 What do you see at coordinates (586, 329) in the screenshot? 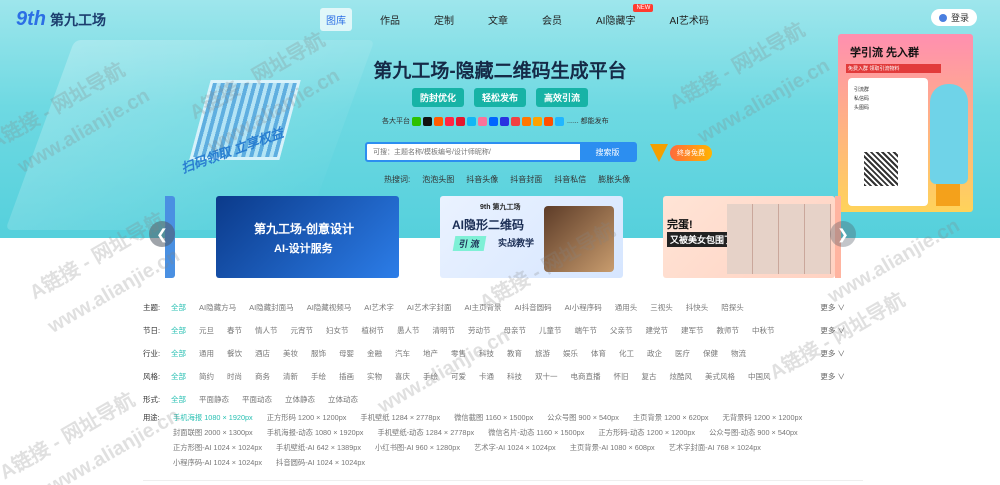
I see `filter-option: 端午节` at bounding box center [586, 329].